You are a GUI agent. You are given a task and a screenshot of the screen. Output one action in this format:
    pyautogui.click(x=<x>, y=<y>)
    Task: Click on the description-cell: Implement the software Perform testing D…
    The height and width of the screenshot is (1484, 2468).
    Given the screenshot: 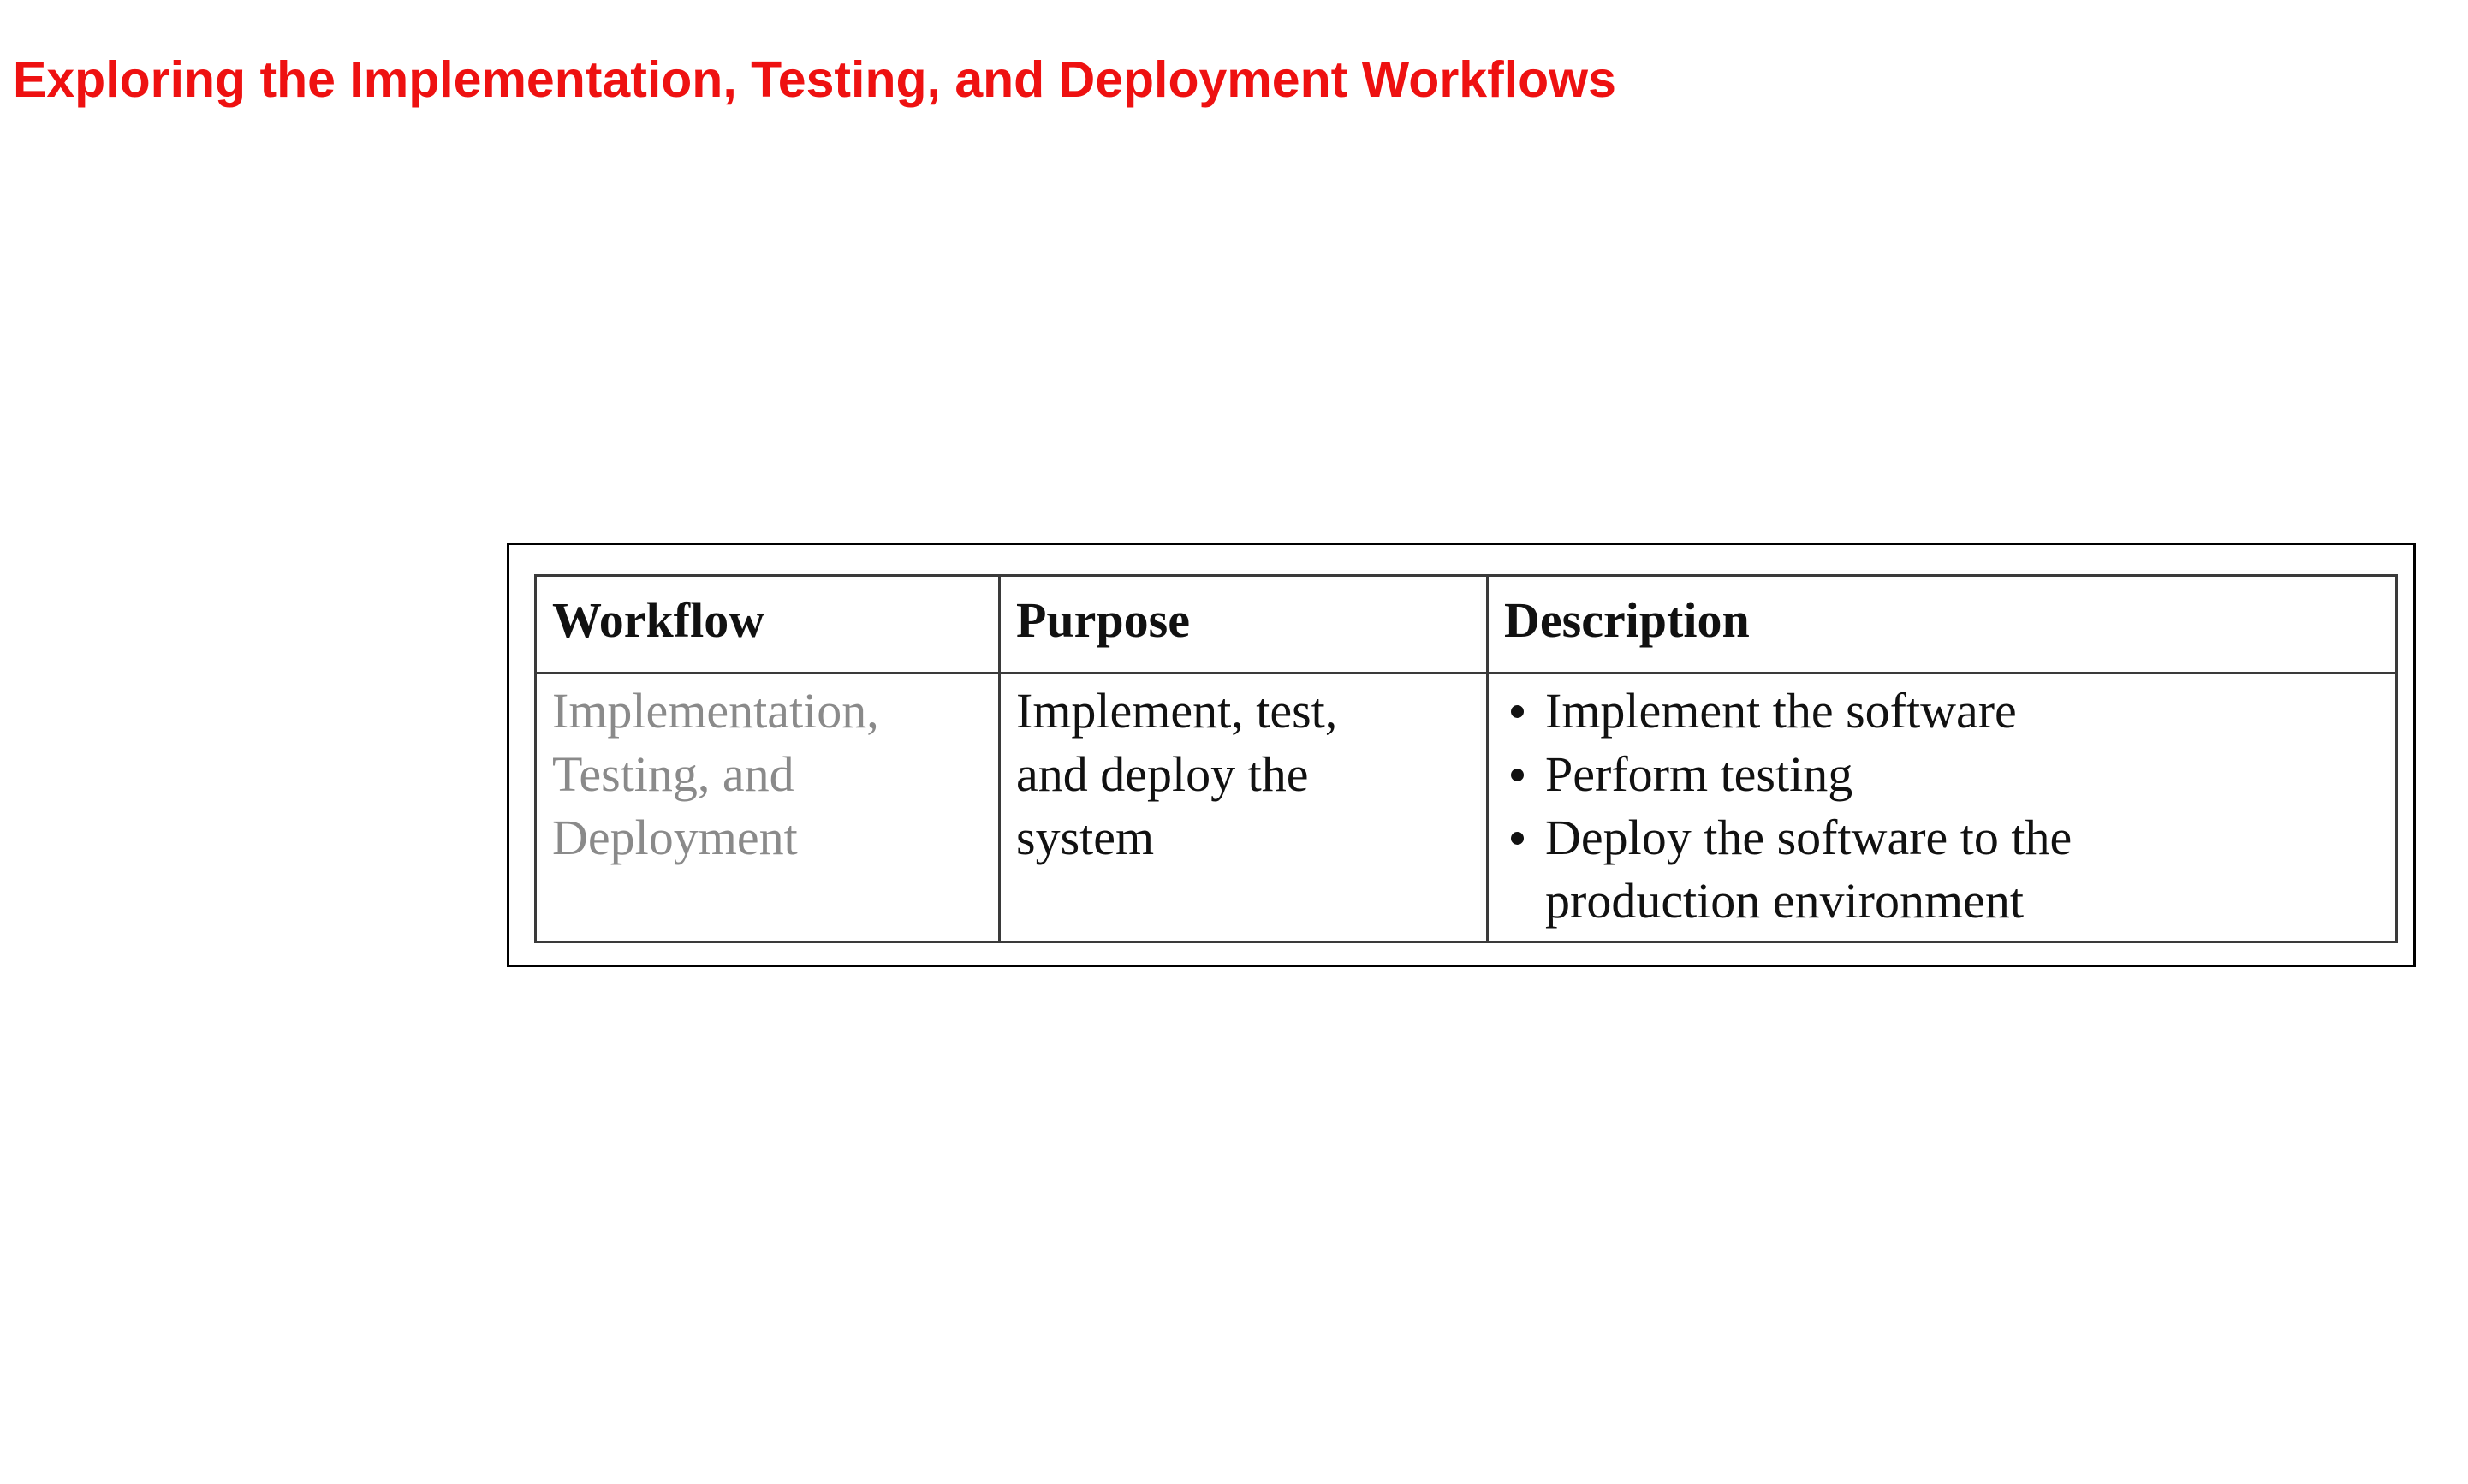 What is the action you would take?
    pyautogui.click(x=1942, y=808)
    